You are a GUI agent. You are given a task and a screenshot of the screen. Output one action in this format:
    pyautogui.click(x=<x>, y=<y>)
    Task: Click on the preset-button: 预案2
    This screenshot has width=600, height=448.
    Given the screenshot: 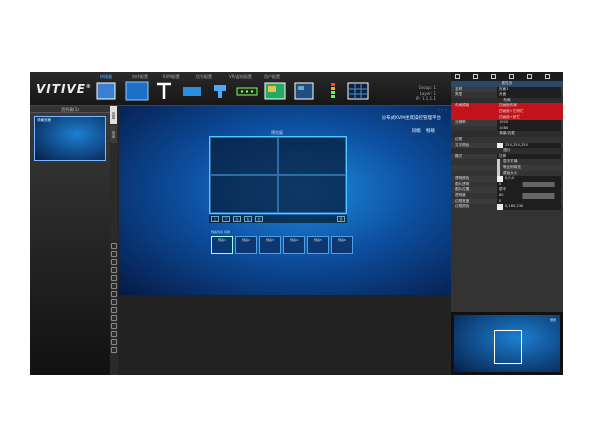 What is the action you would take?
    pyautogui.click(x=246, y=245)
    